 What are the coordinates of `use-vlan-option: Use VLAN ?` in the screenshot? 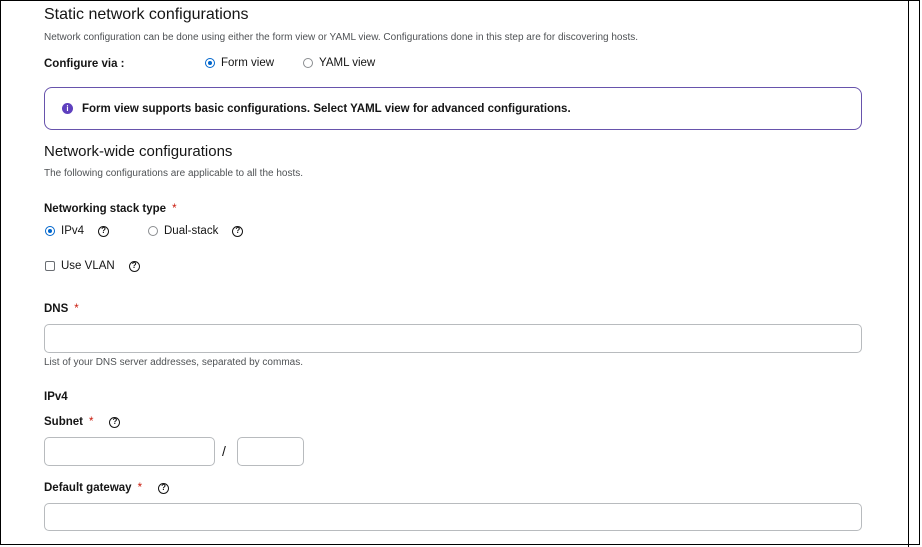 It's located at (92, 266).